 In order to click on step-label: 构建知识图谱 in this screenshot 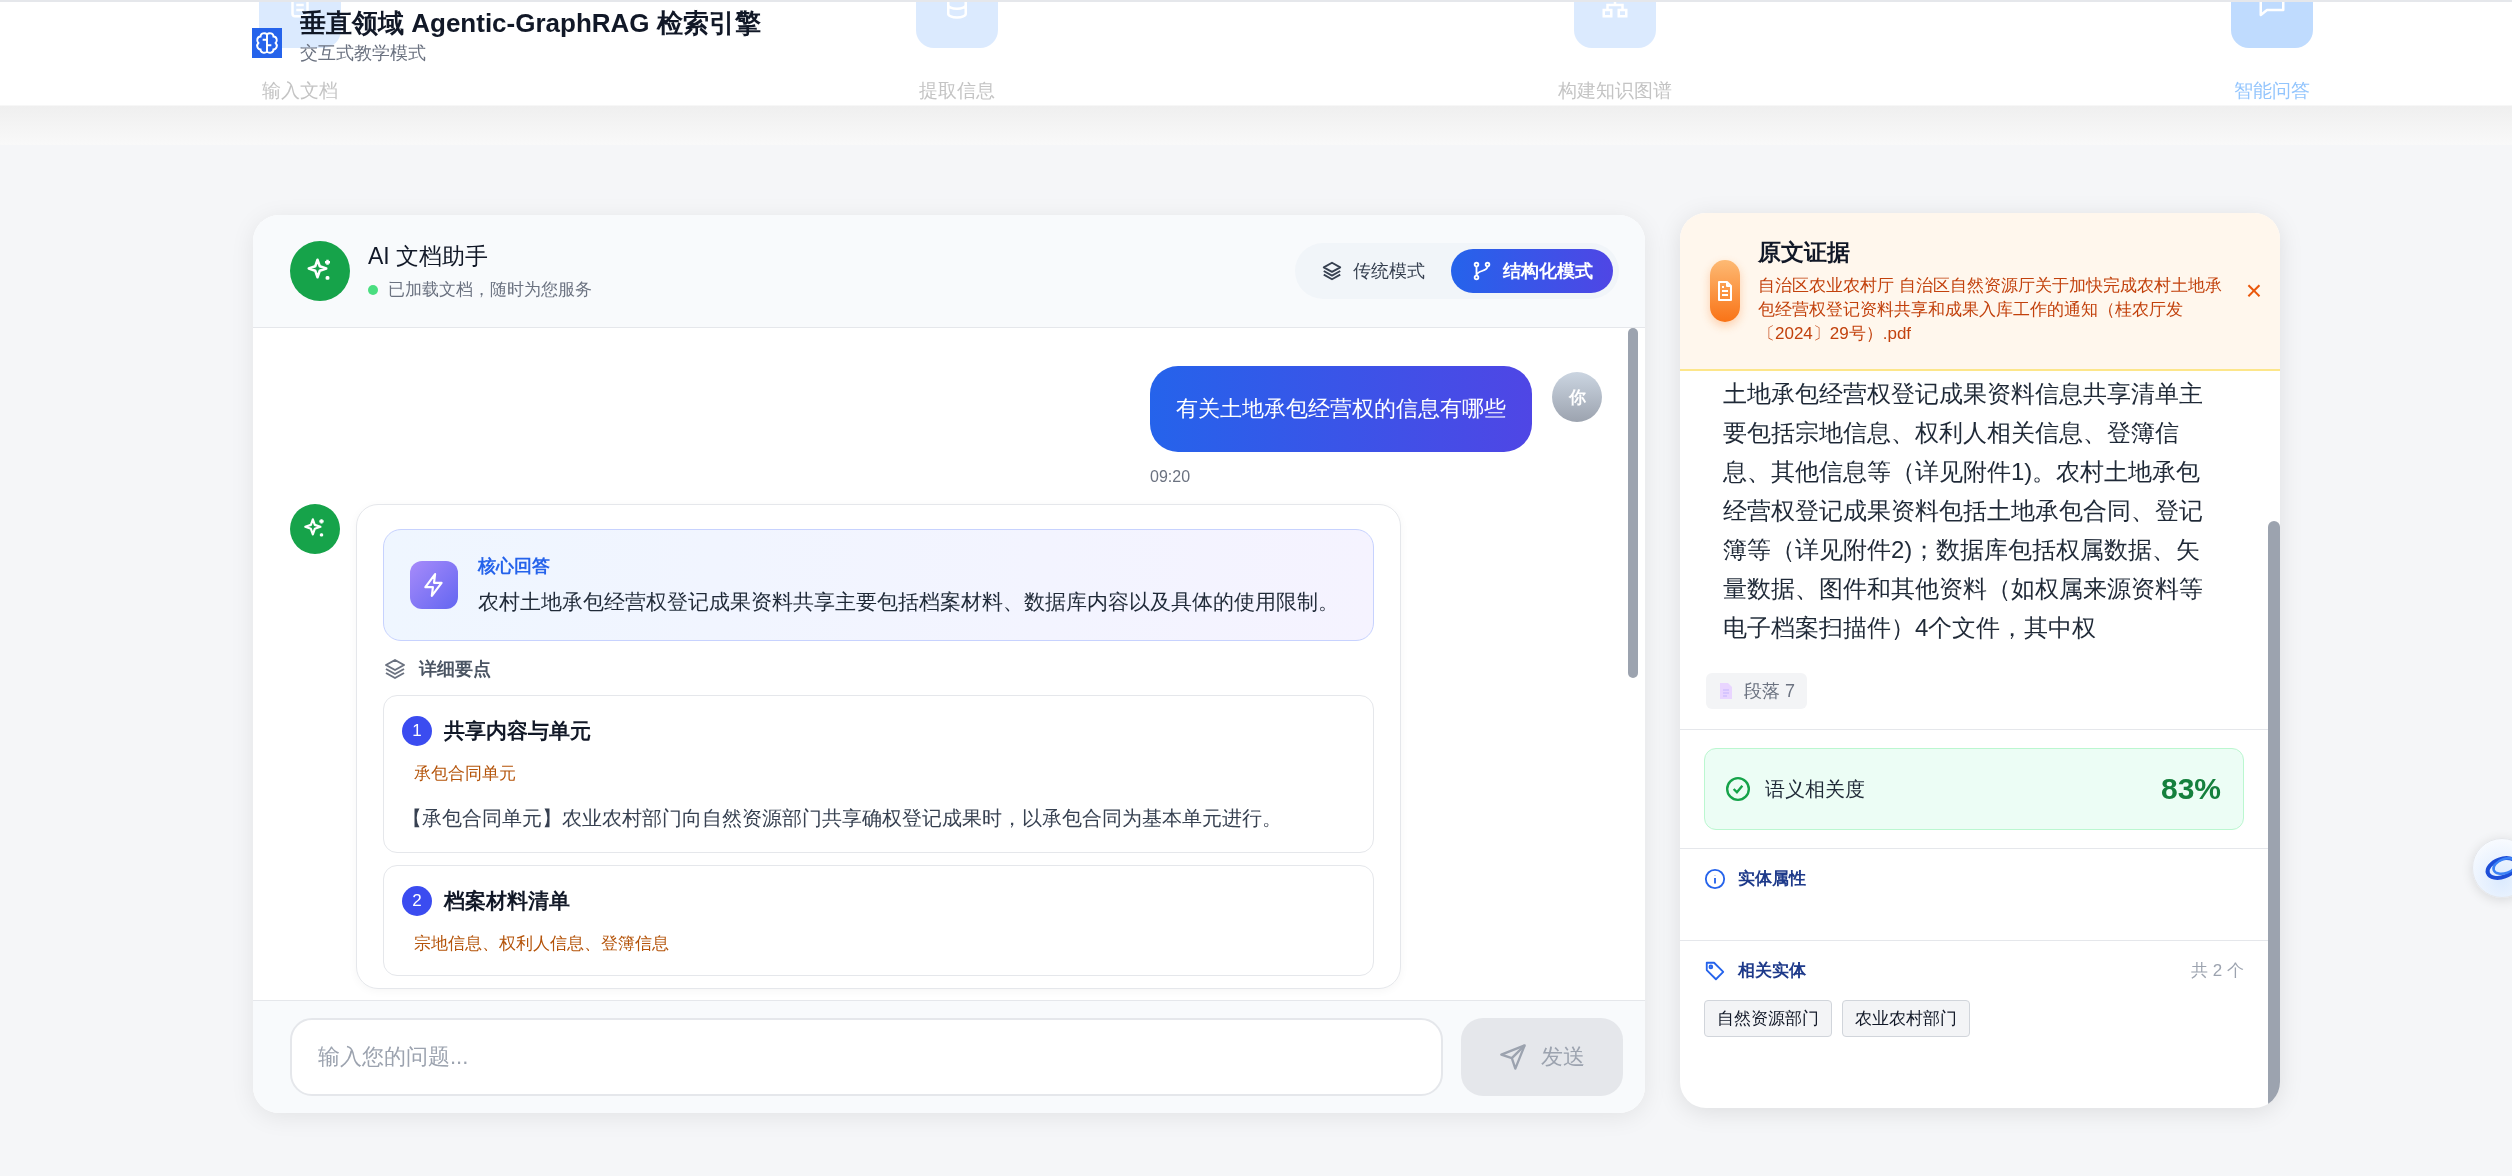, I will do `click(1614, 91)`.